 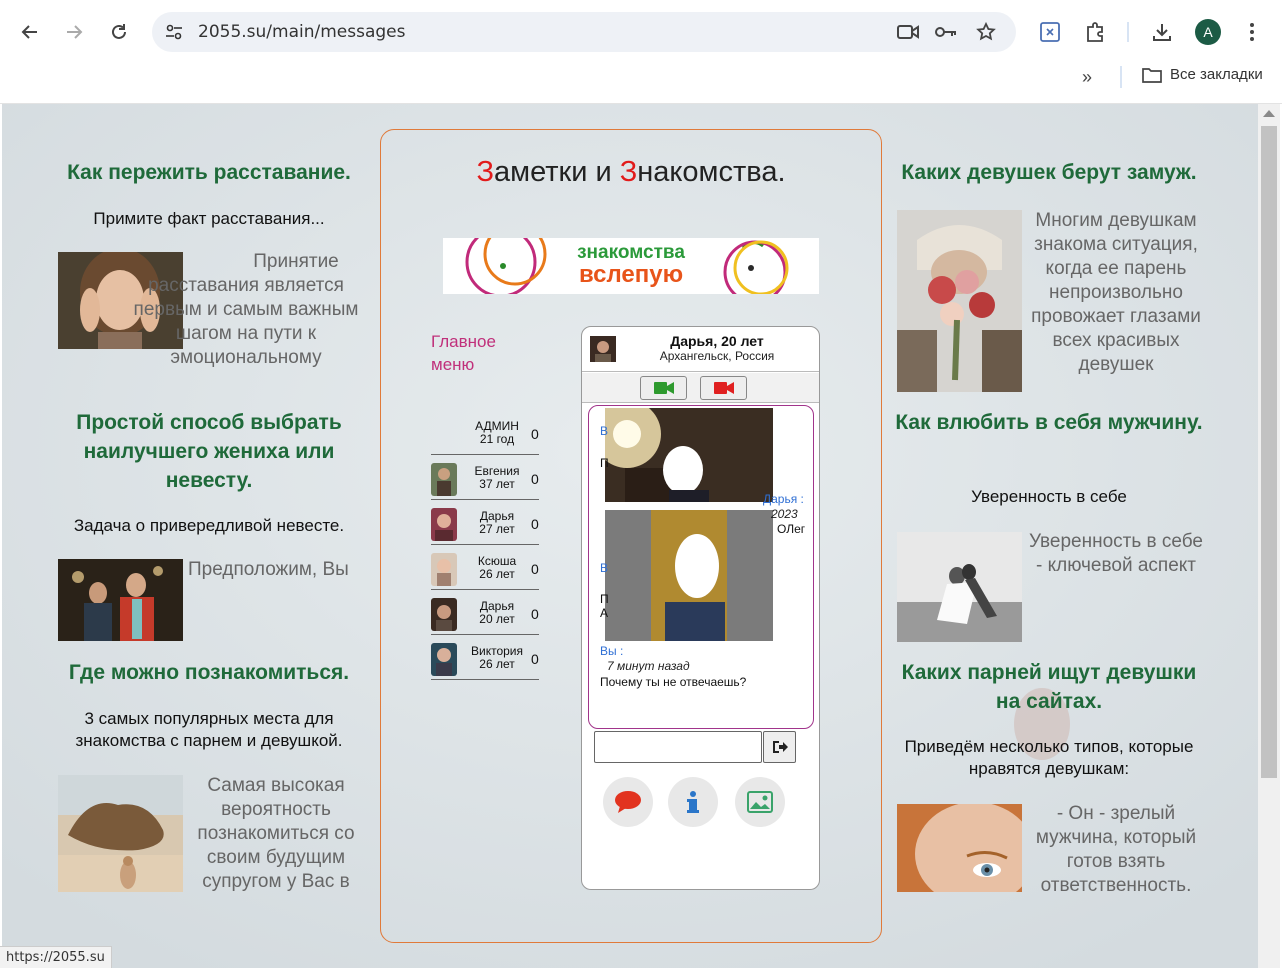 I want to click on send-icon, so click(x=780, y=747).